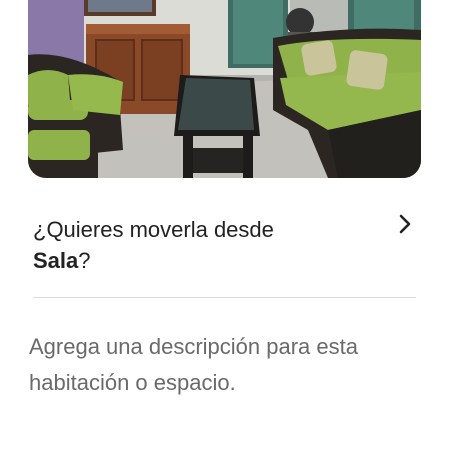 The width and height of the screenshot is (450, 450). I want to click on room-name: Sala, so click(56, 260).